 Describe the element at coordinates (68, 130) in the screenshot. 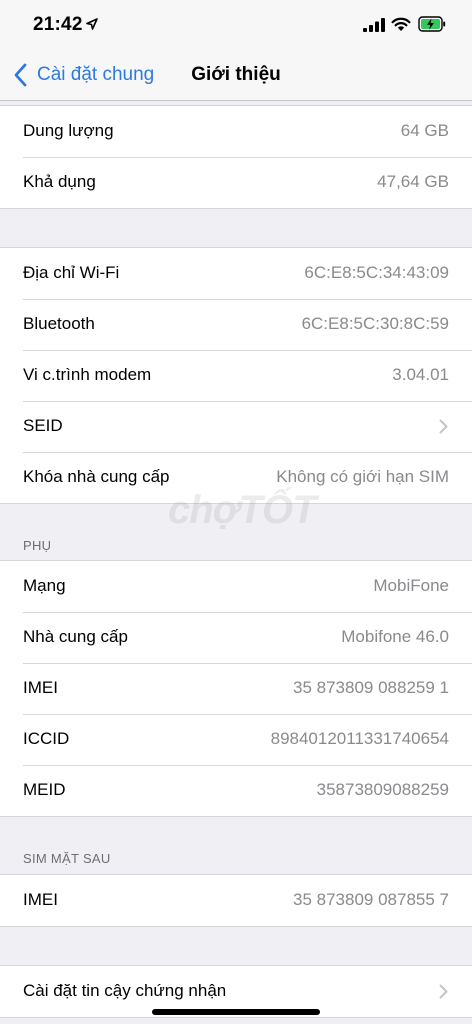

I see `row-label: Dung lượng` at that location.